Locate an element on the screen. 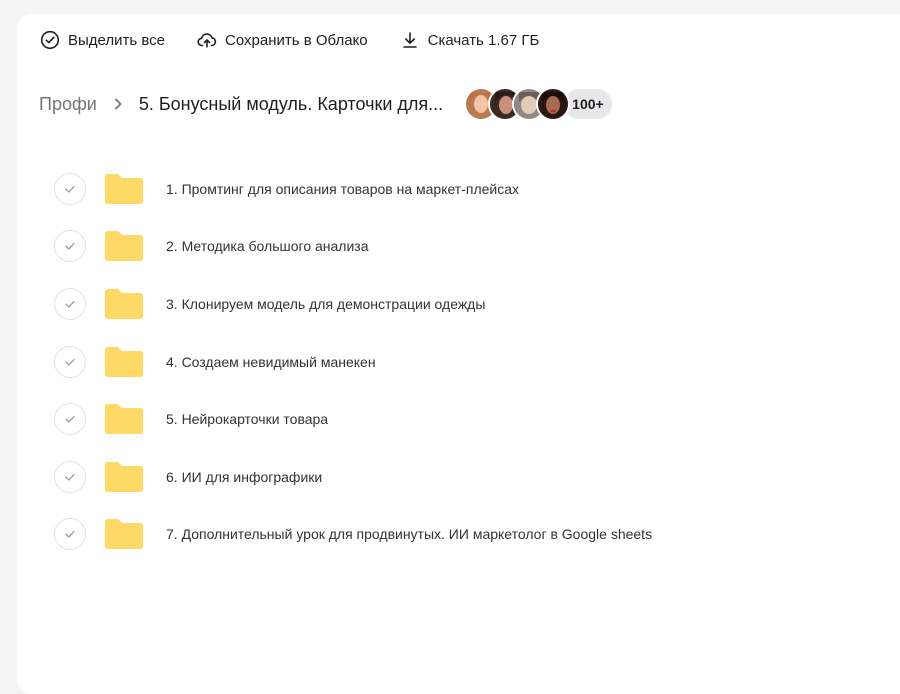 The image size is (900, 694). list-item: 4. Создаем невидимый манекен is located at coordinates (353, 362).